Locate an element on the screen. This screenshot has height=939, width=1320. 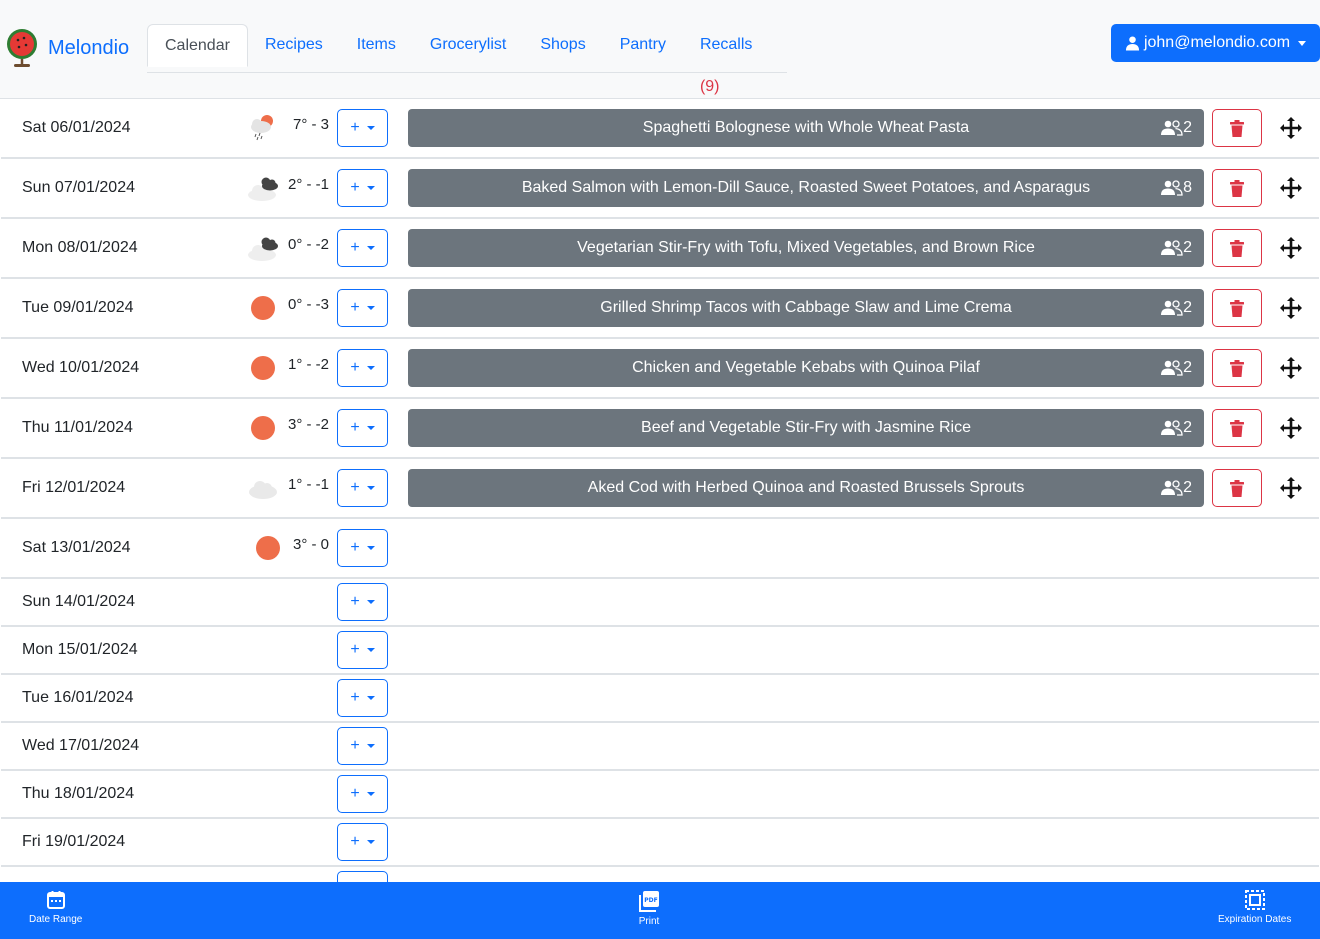
print-button: PDF Print is located at coordinates (649, 908).